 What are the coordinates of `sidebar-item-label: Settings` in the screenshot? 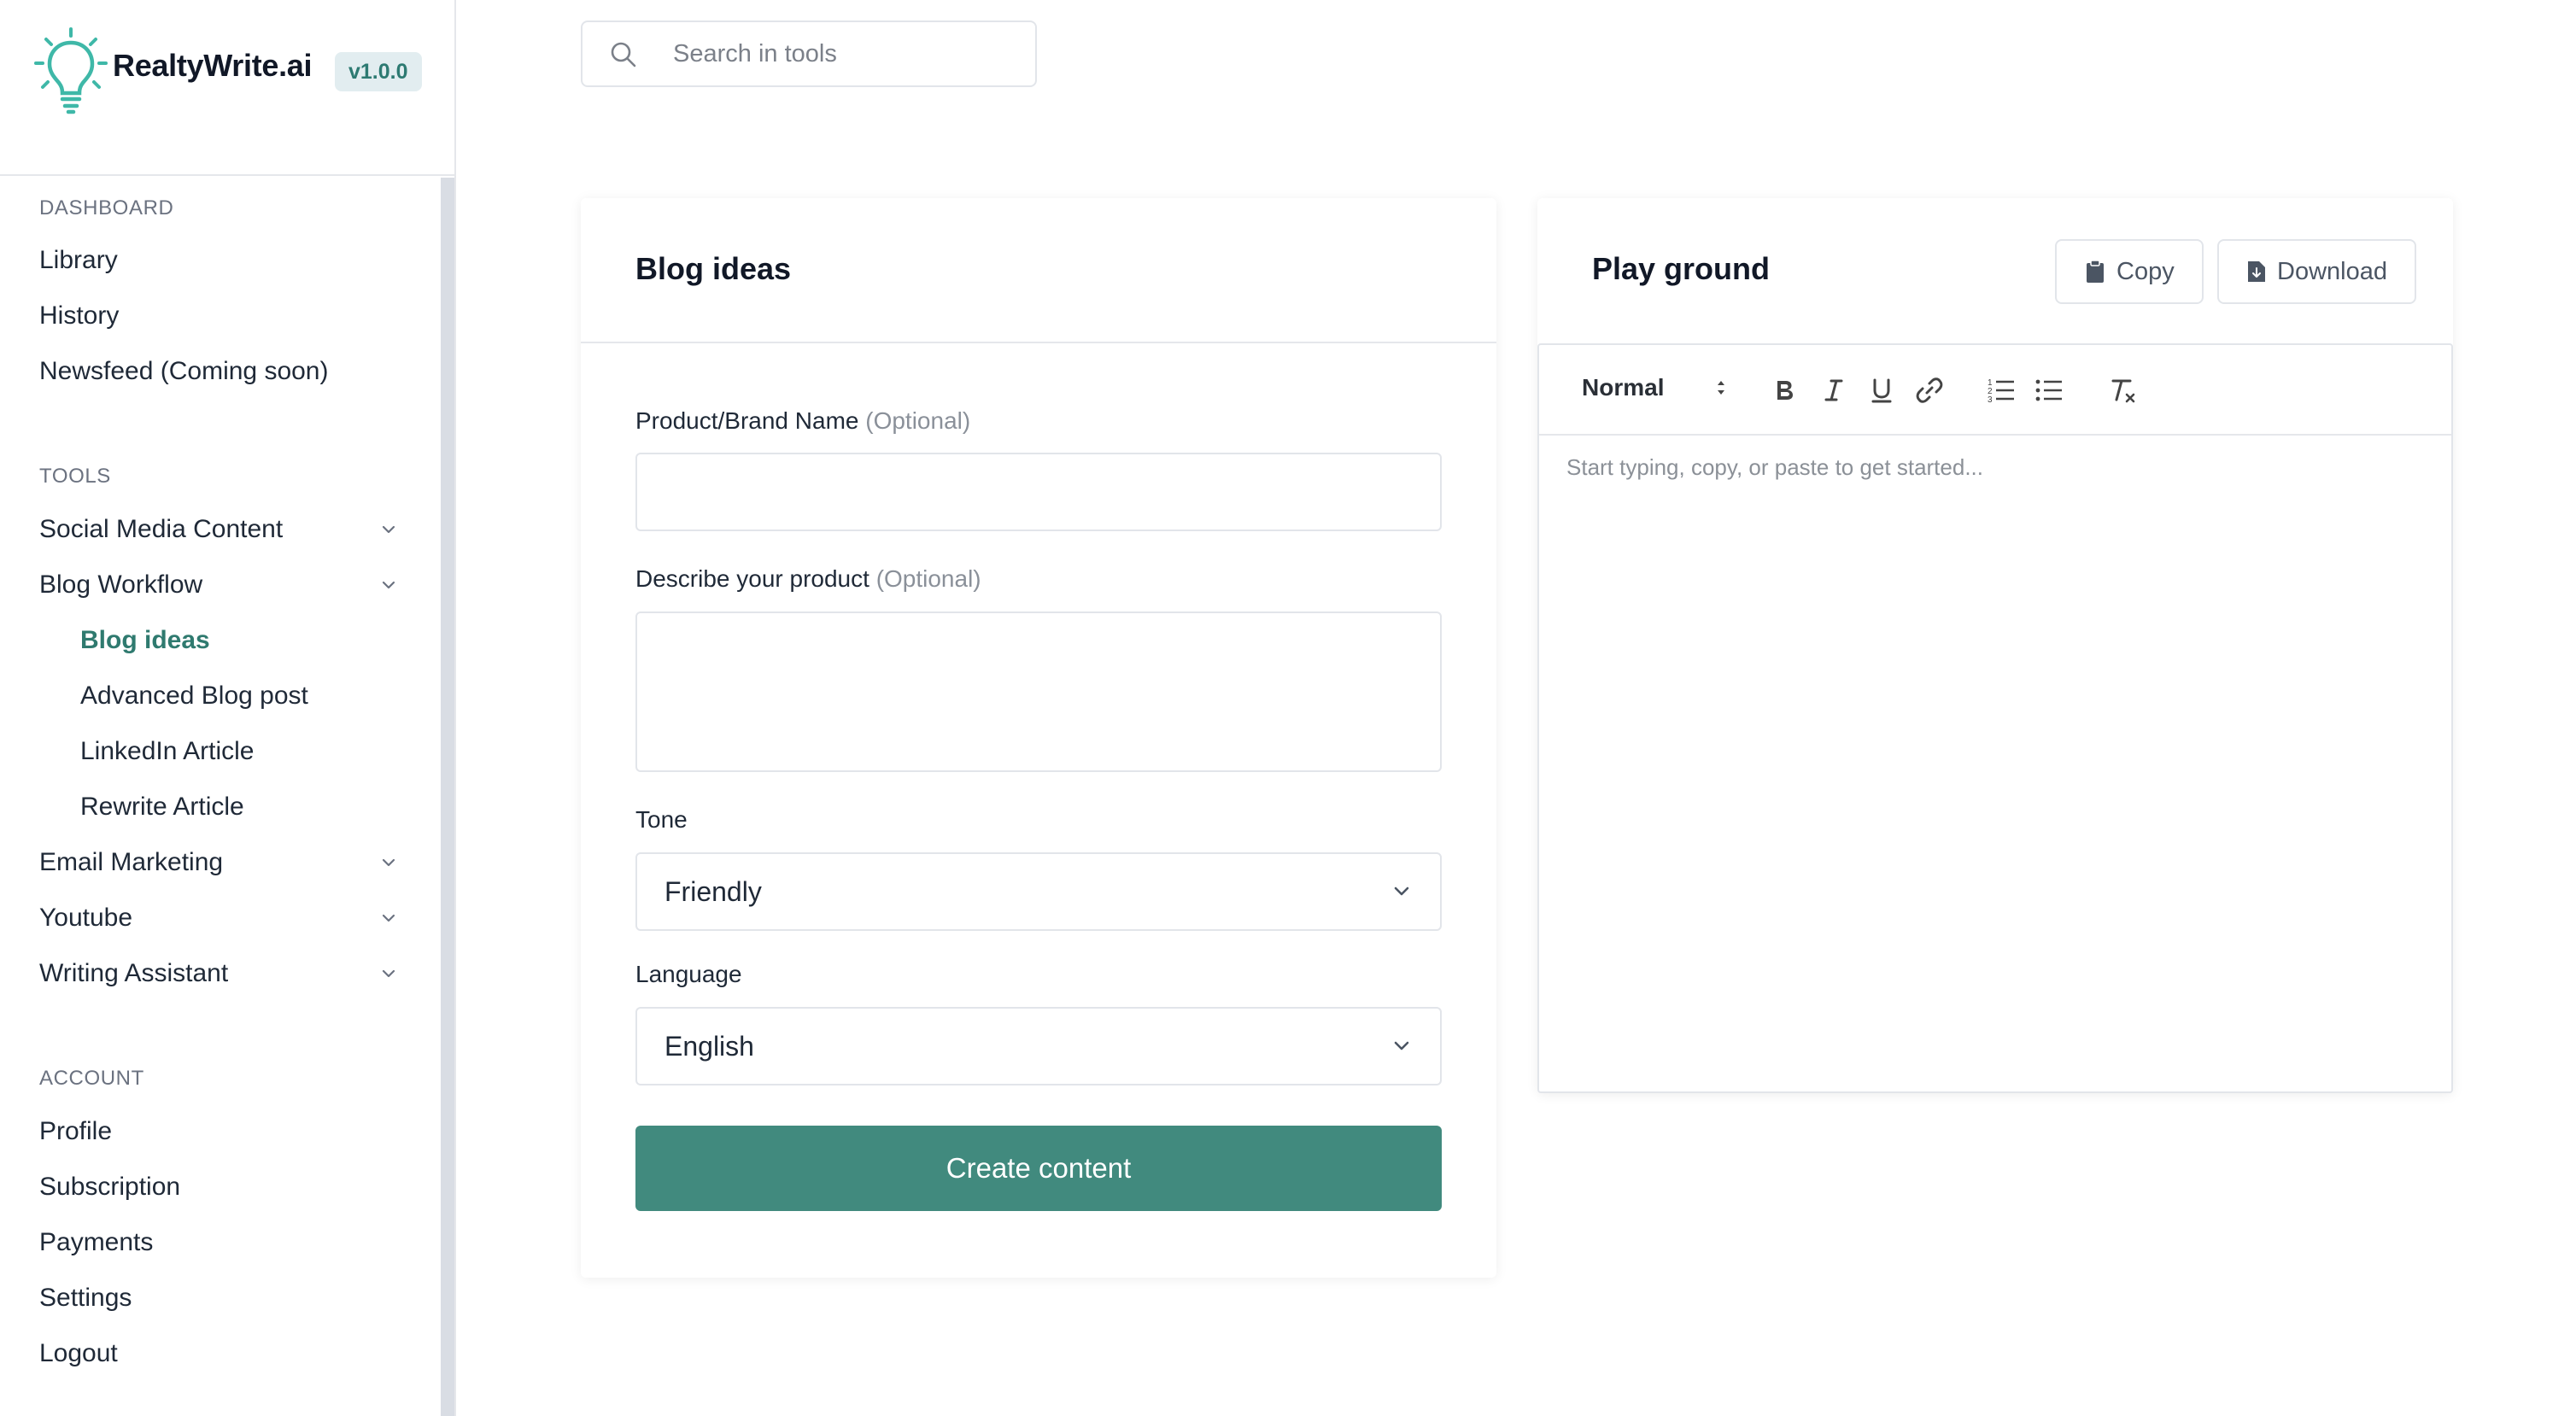 It's located at (85, 1298).